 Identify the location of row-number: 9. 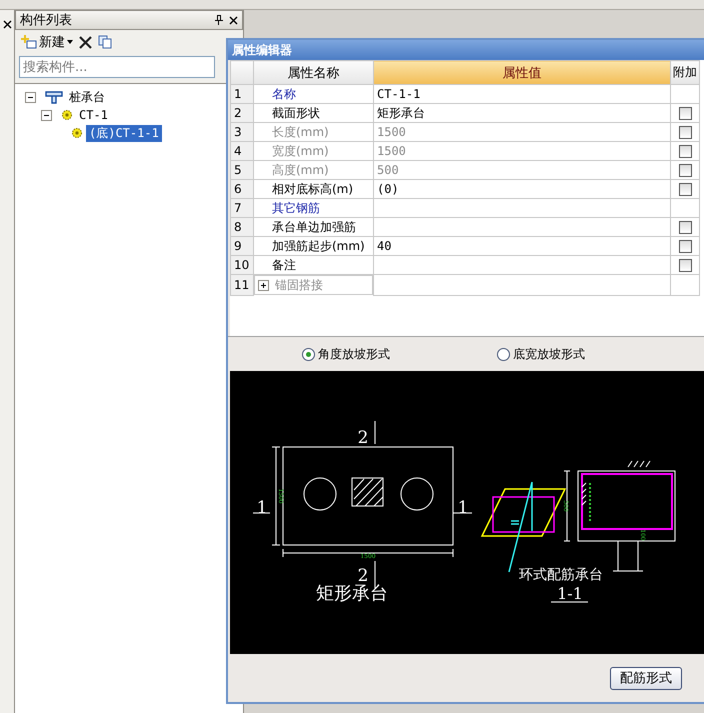
(242, 246).